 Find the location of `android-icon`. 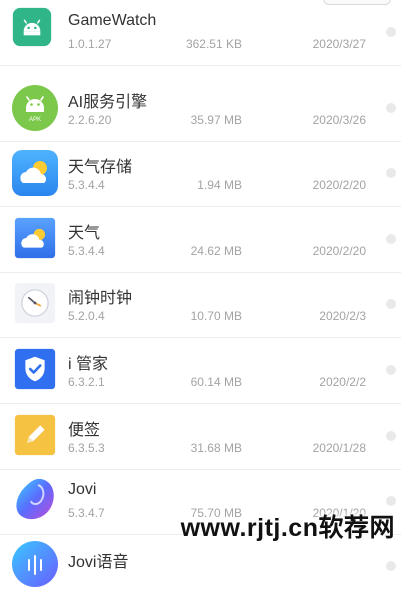

android-icon is located at coordinates (32, 27).